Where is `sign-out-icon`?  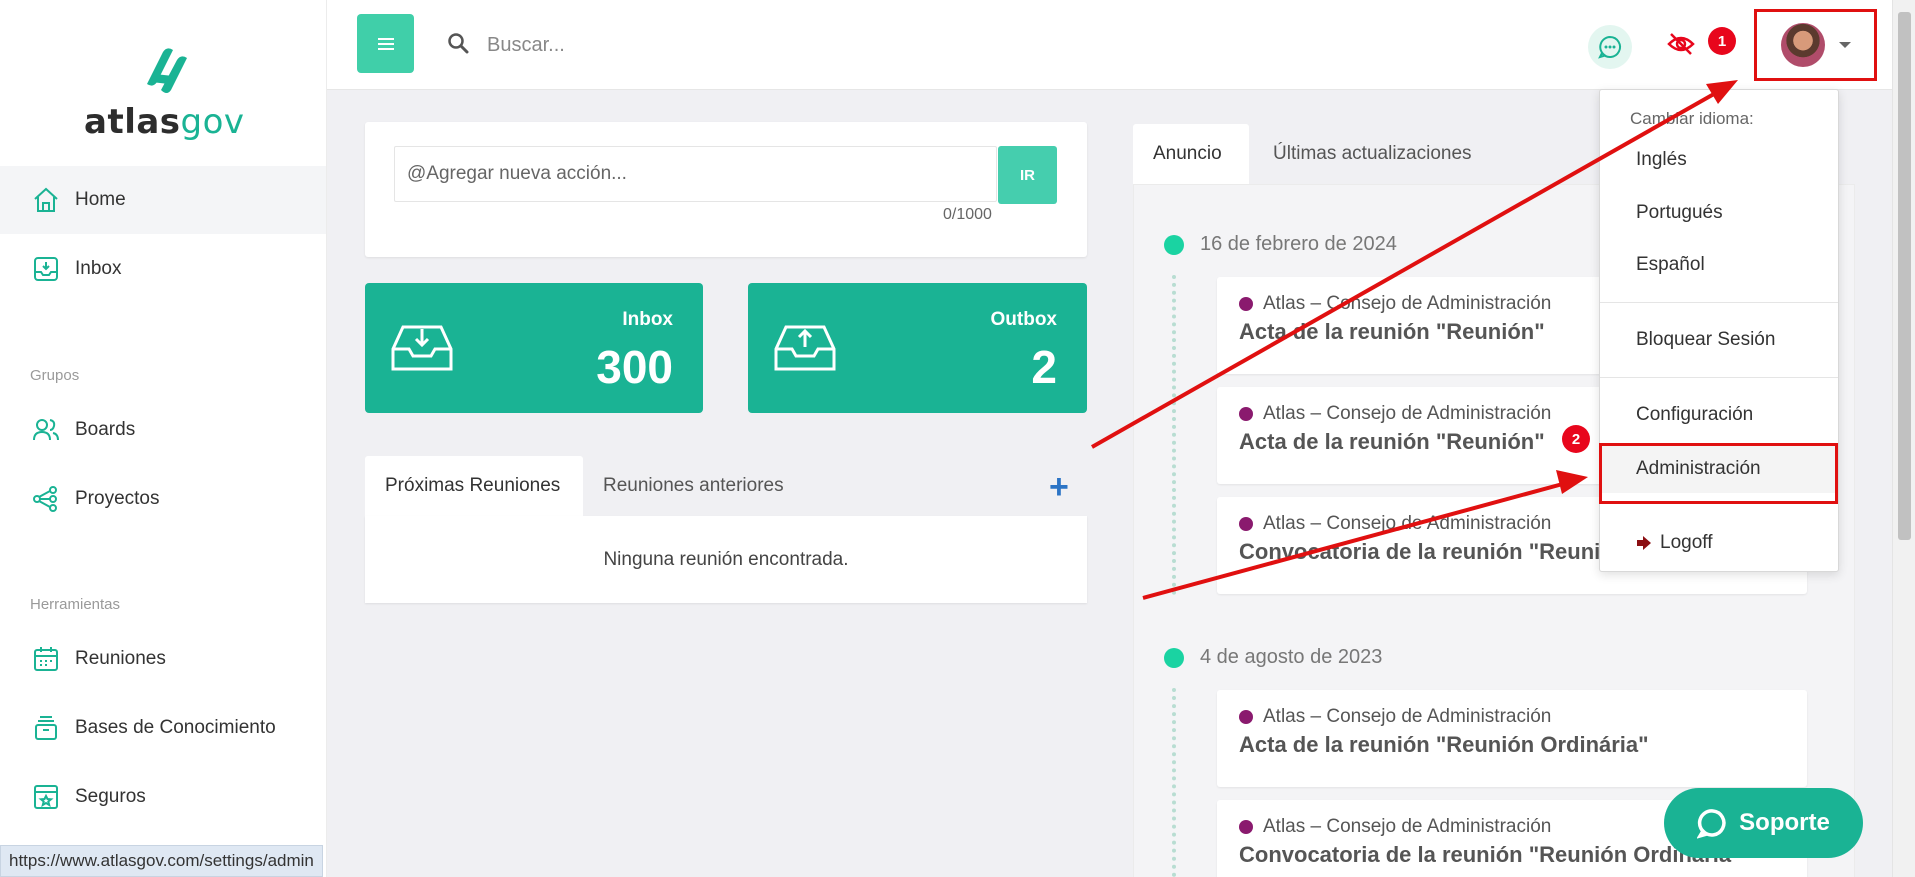 sign-out-icon is located at coordinates (1644, 543).